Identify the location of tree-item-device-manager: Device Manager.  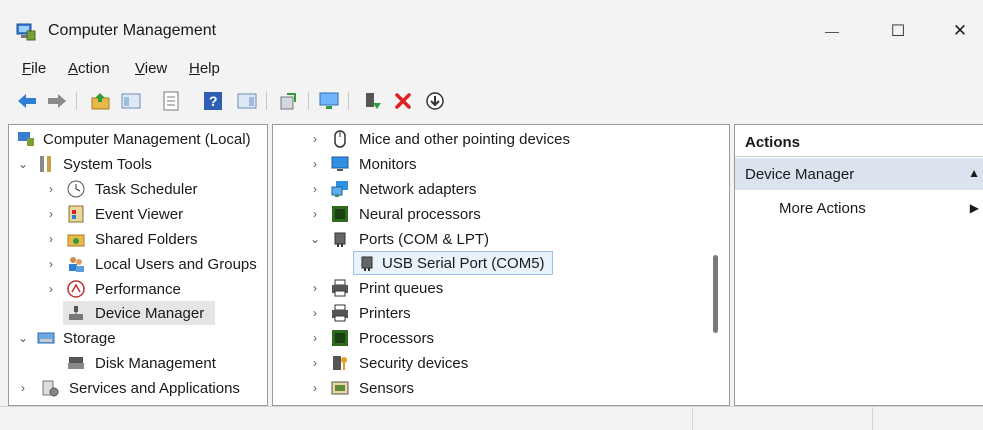
(139, 313).